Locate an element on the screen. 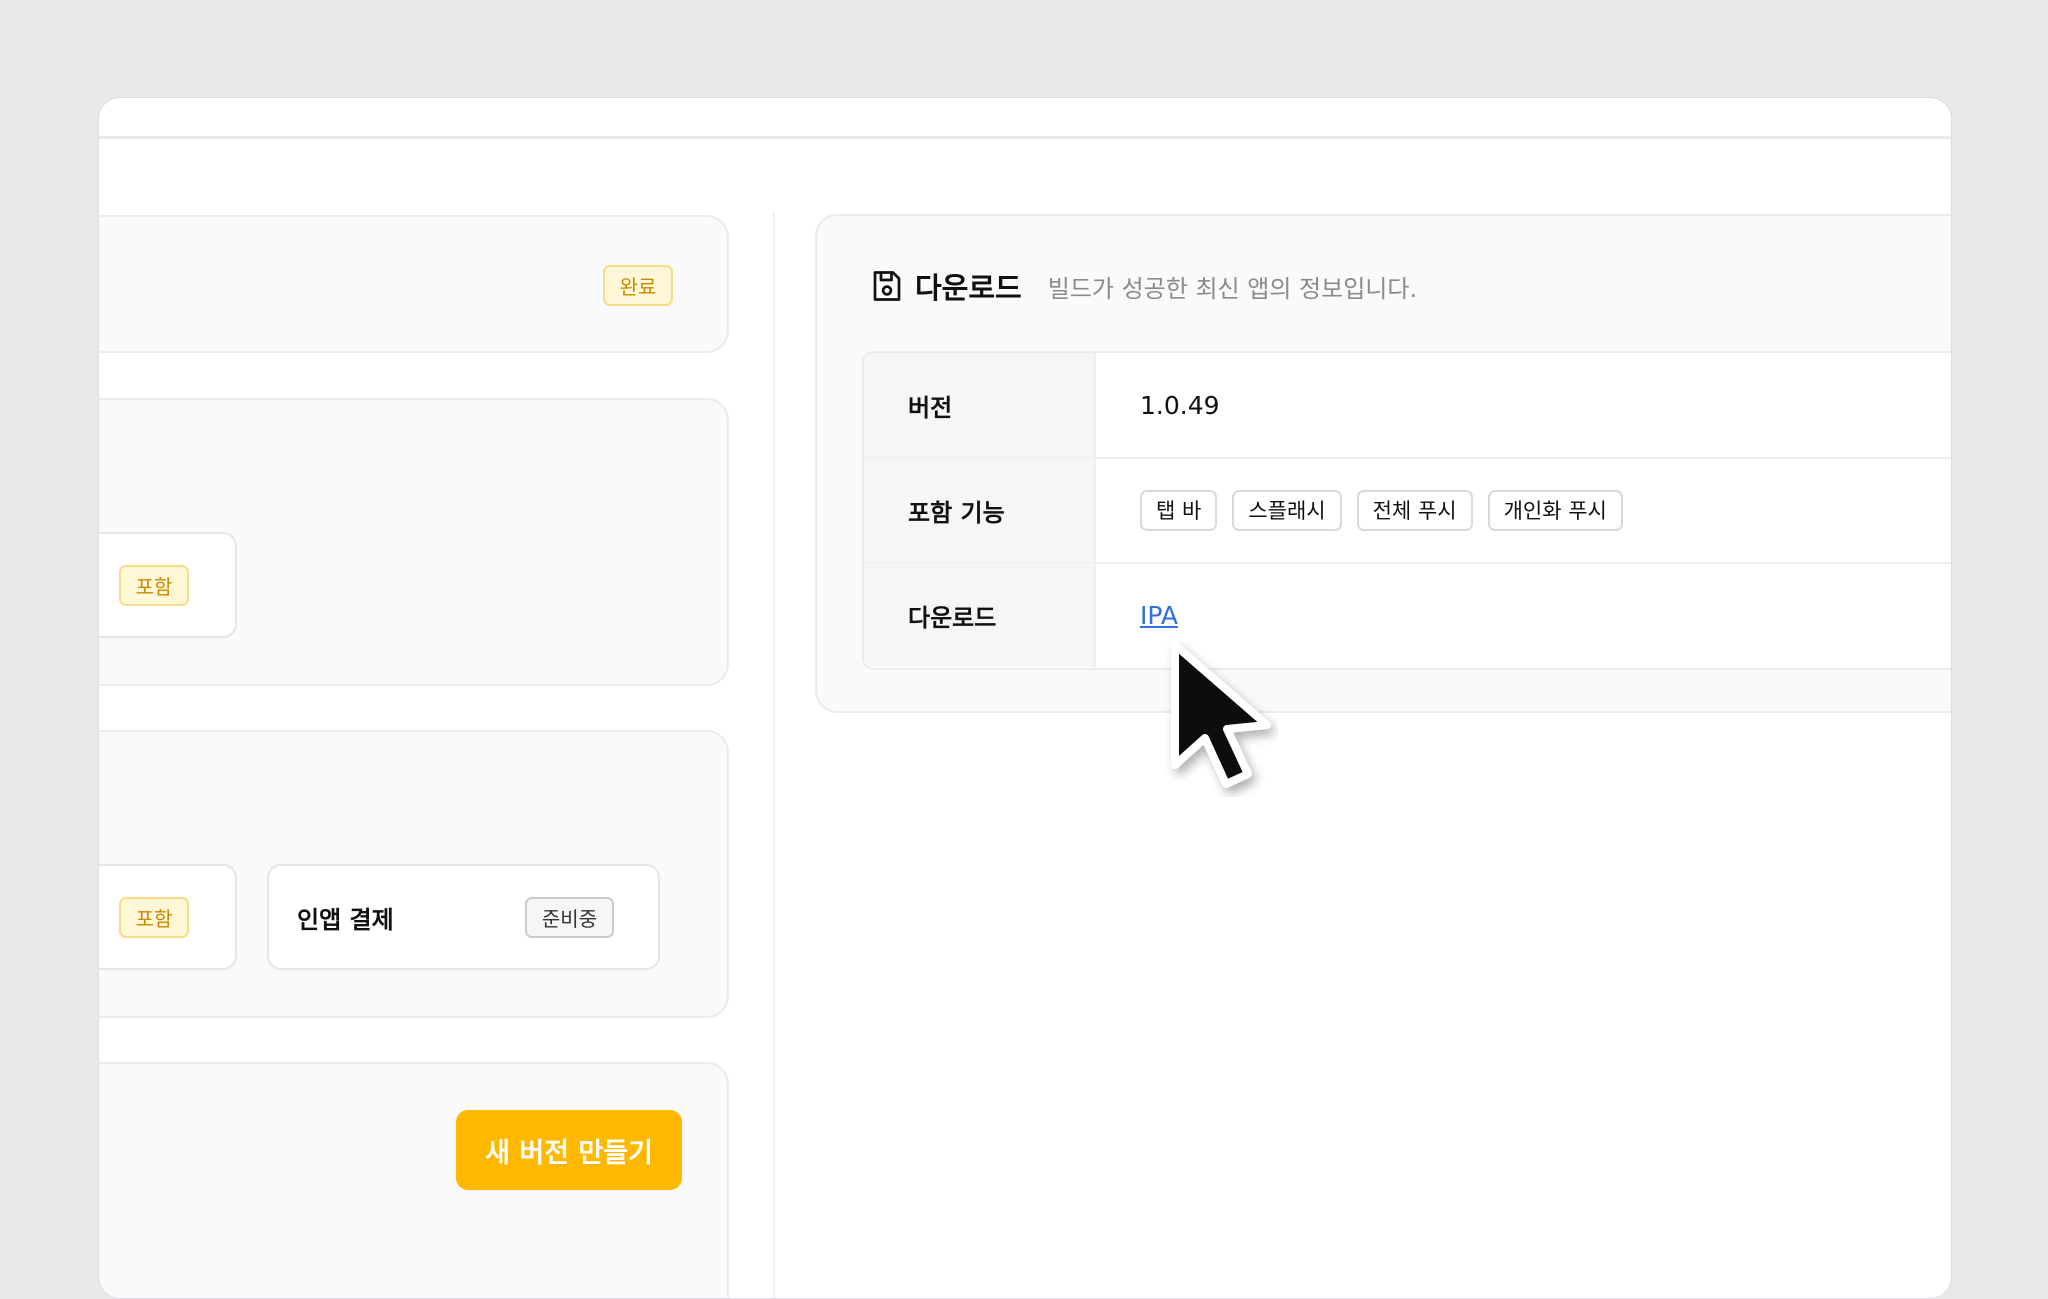  feature-tag: 탭 바 is located at coordinates (1179, 510).